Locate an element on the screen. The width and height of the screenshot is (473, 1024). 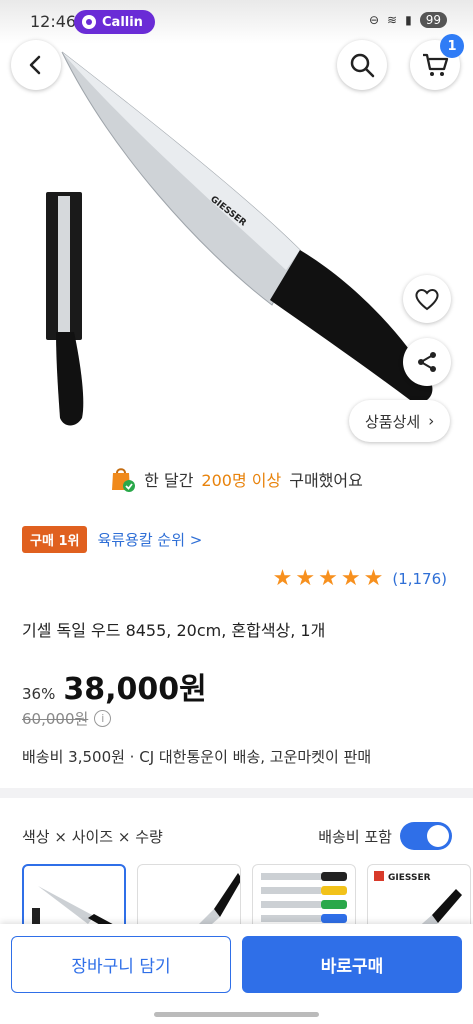
chevron-left-icon is located at coordinates (35, 65).